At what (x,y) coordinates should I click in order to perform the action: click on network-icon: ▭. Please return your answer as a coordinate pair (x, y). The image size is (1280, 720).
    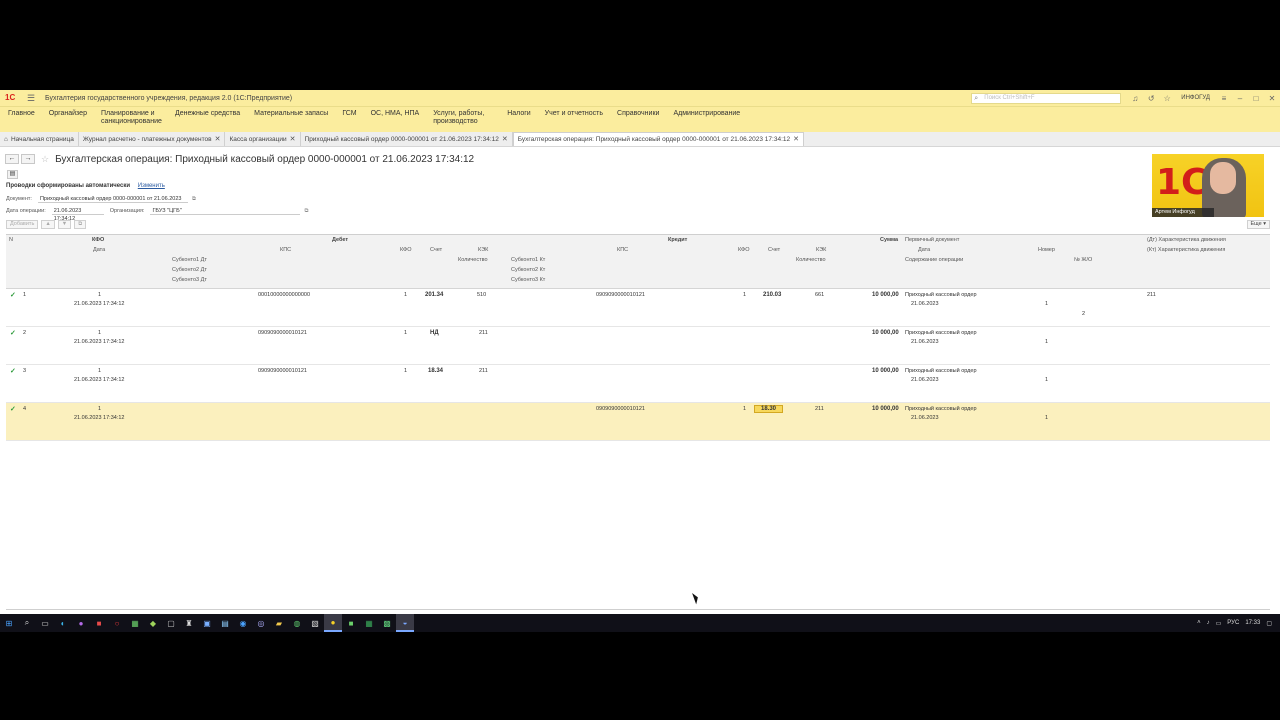
    Looking at the image, I should click on (1219, 623).